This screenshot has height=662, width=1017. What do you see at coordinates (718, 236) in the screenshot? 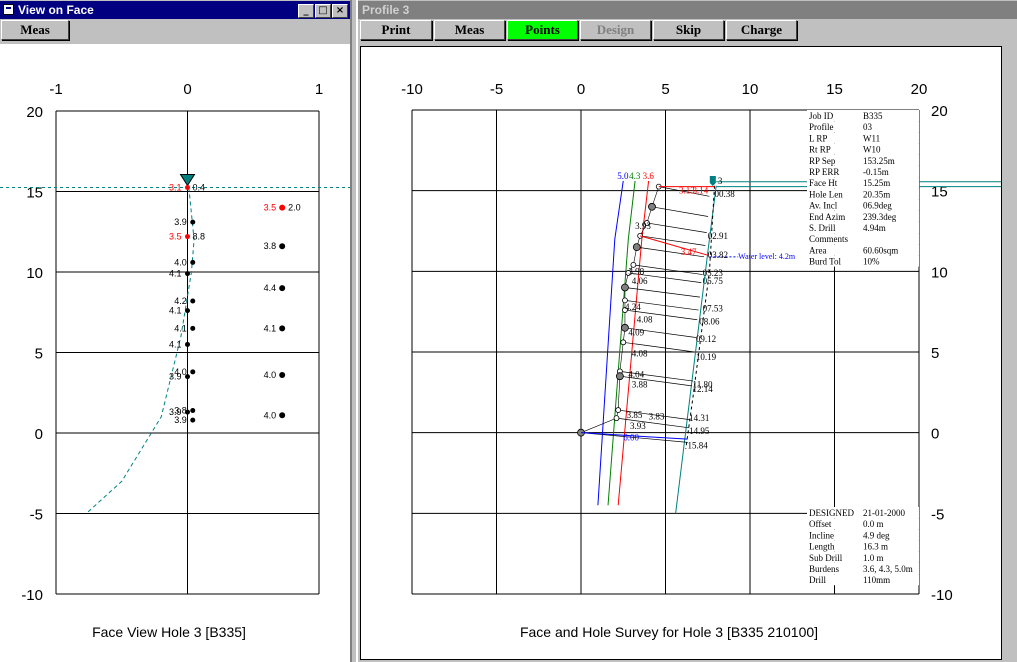
I see `hole-depth-label: 02.91` at bounding box center [718, 236].